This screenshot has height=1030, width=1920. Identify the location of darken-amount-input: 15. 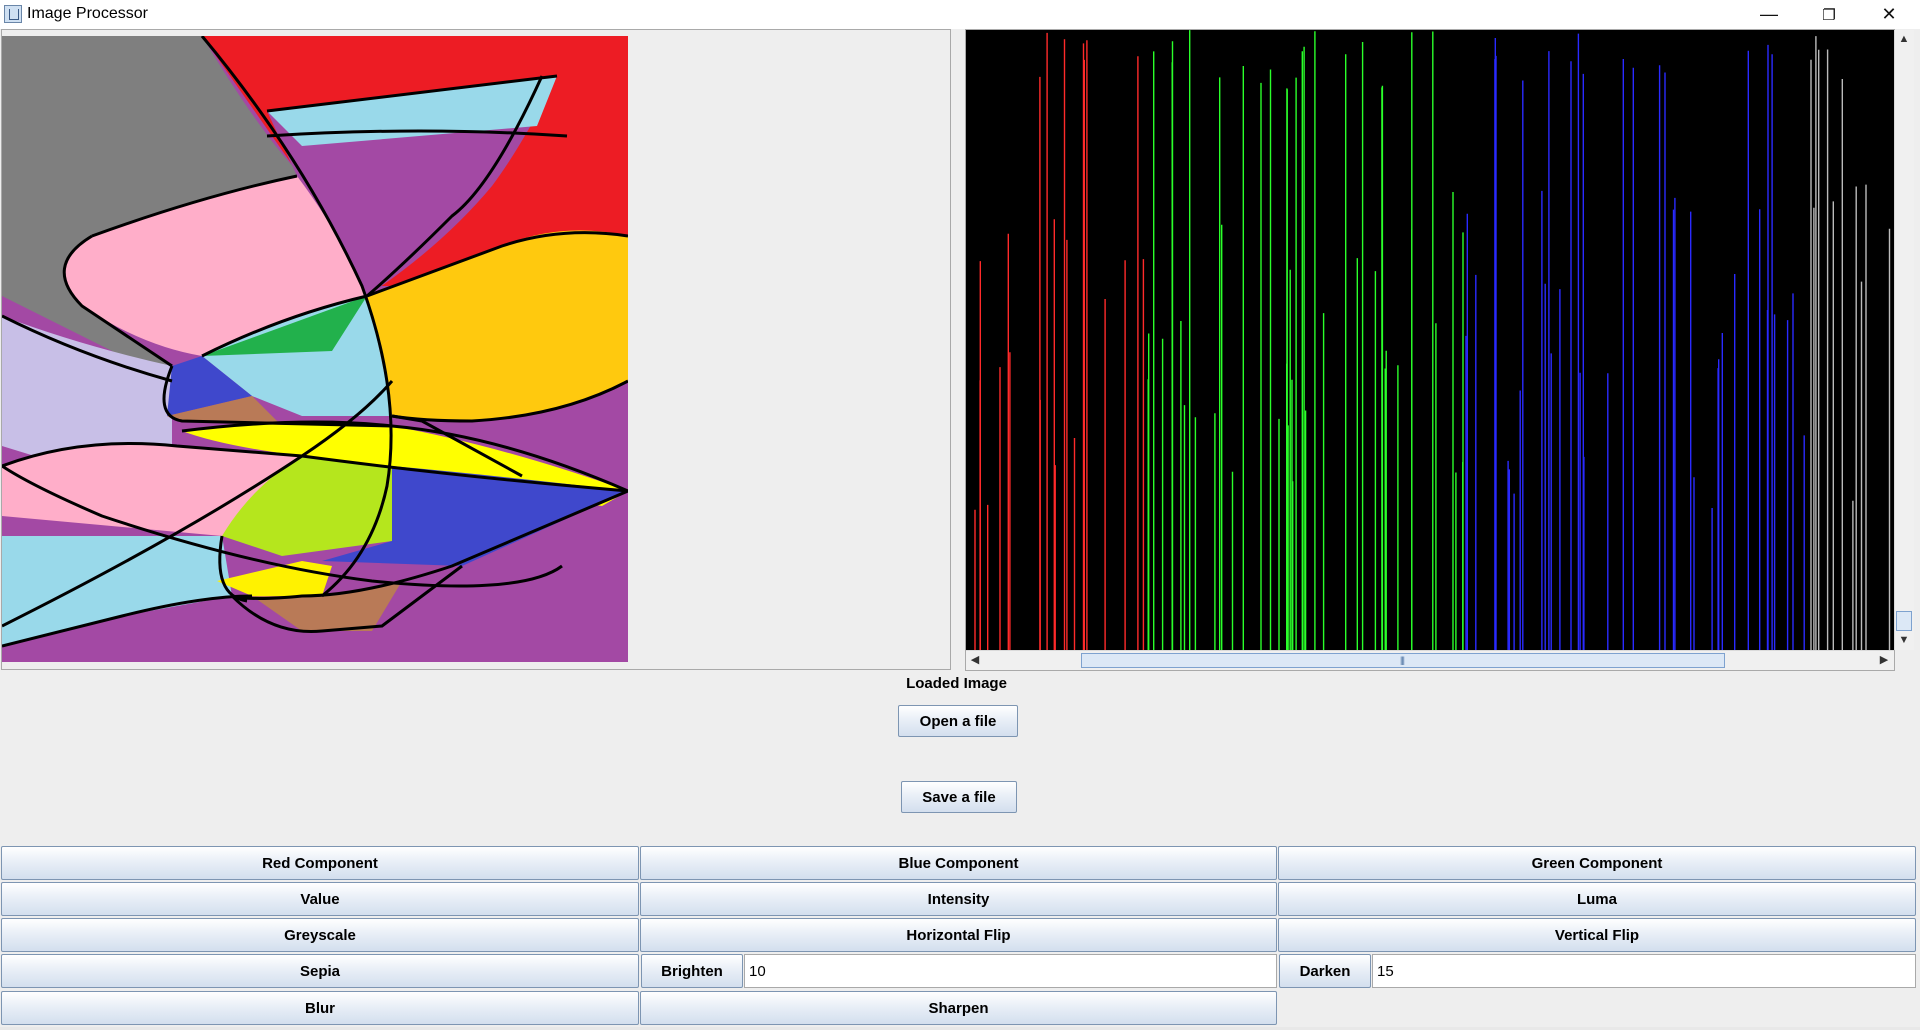
(1644, 971).